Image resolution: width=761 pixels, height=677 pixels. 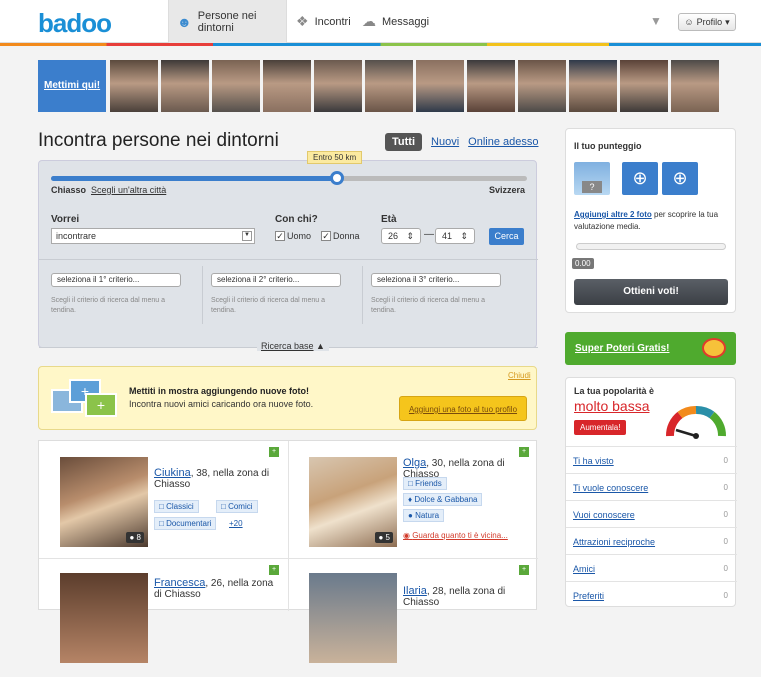 What do you see at coordinates (445, 142) in the screenshot?
I see `tab-new: Nuovi` at bounding box center [445, 142].